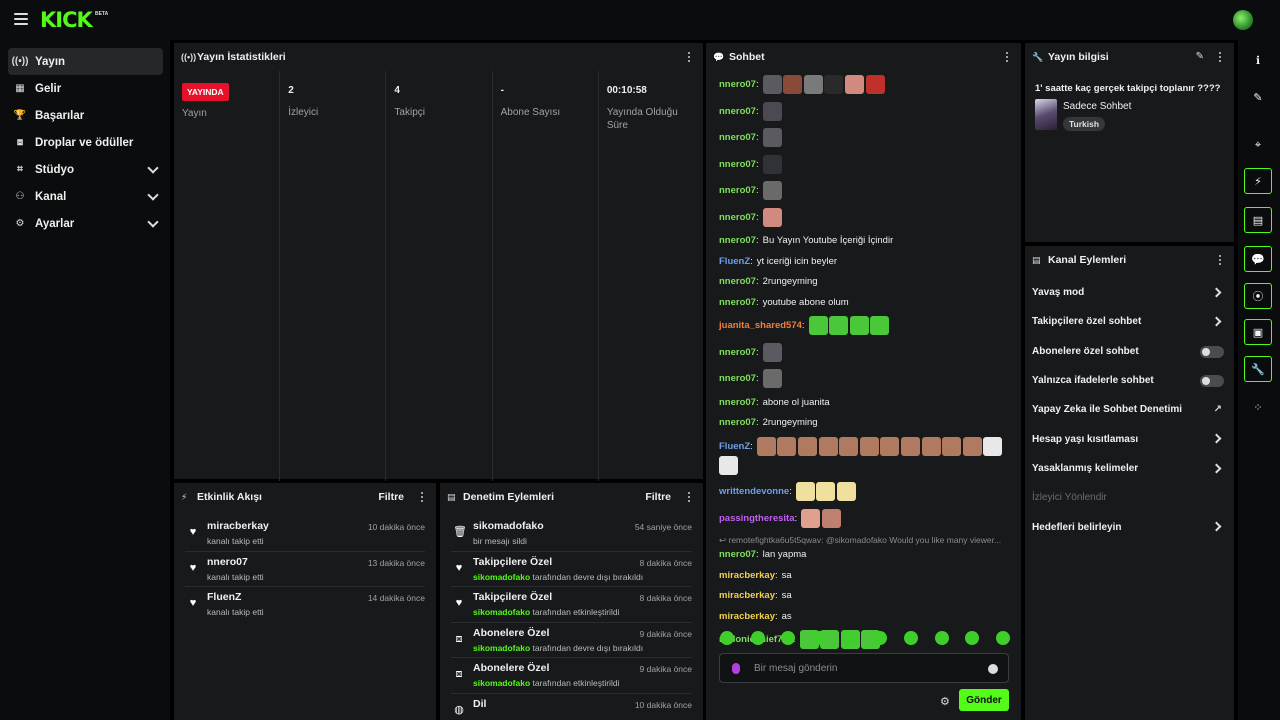 Image resolution: width=1280 pixels, height=720 pixels. What do you see at coordinates (85, 223) in the screenshot?
I see `sidebar-item-6: ⚙ Ayarlar` at bounding box center [85, 223].